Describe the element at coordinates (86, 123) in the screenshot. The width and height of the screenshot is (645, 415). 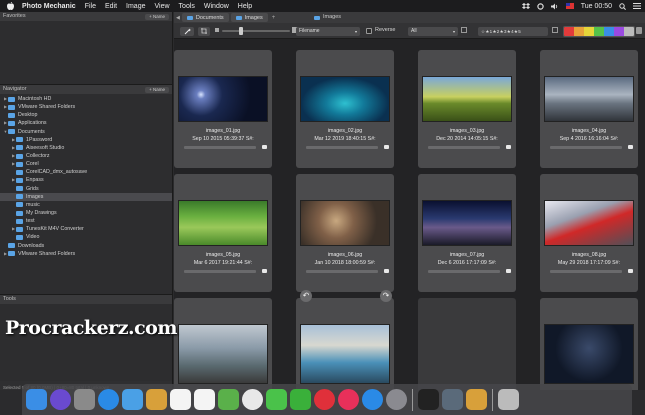
I see `folder-item: ▶ Applications` at that location.